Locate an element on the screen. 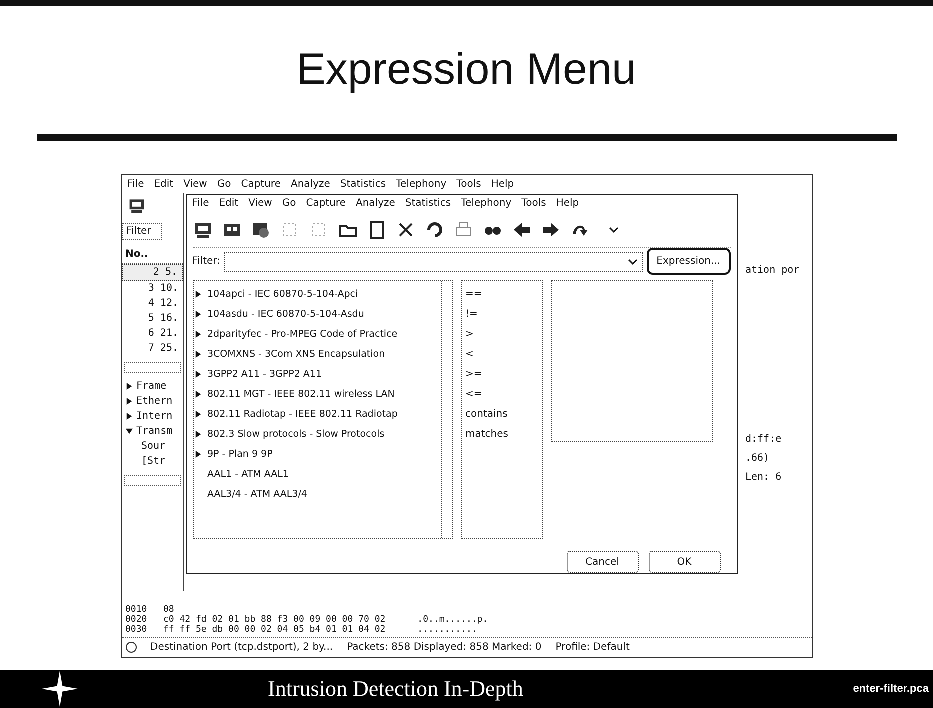 This screenshot has height=708, width=933. filter-field is located at coordinates (433, 262).